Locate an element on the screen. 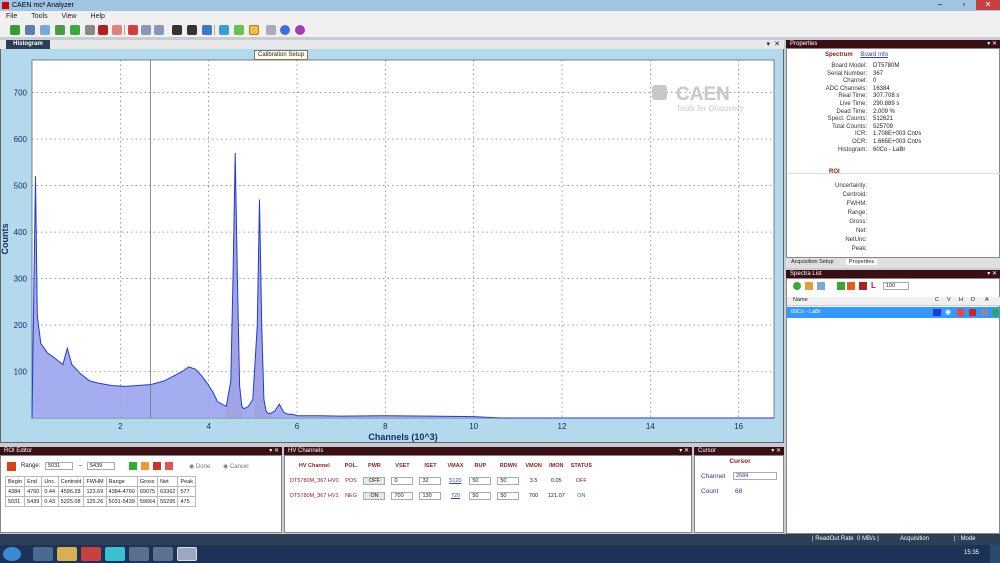 This screenshot has width=1000, height=563. new-icon is located at coordinates (15, 30).